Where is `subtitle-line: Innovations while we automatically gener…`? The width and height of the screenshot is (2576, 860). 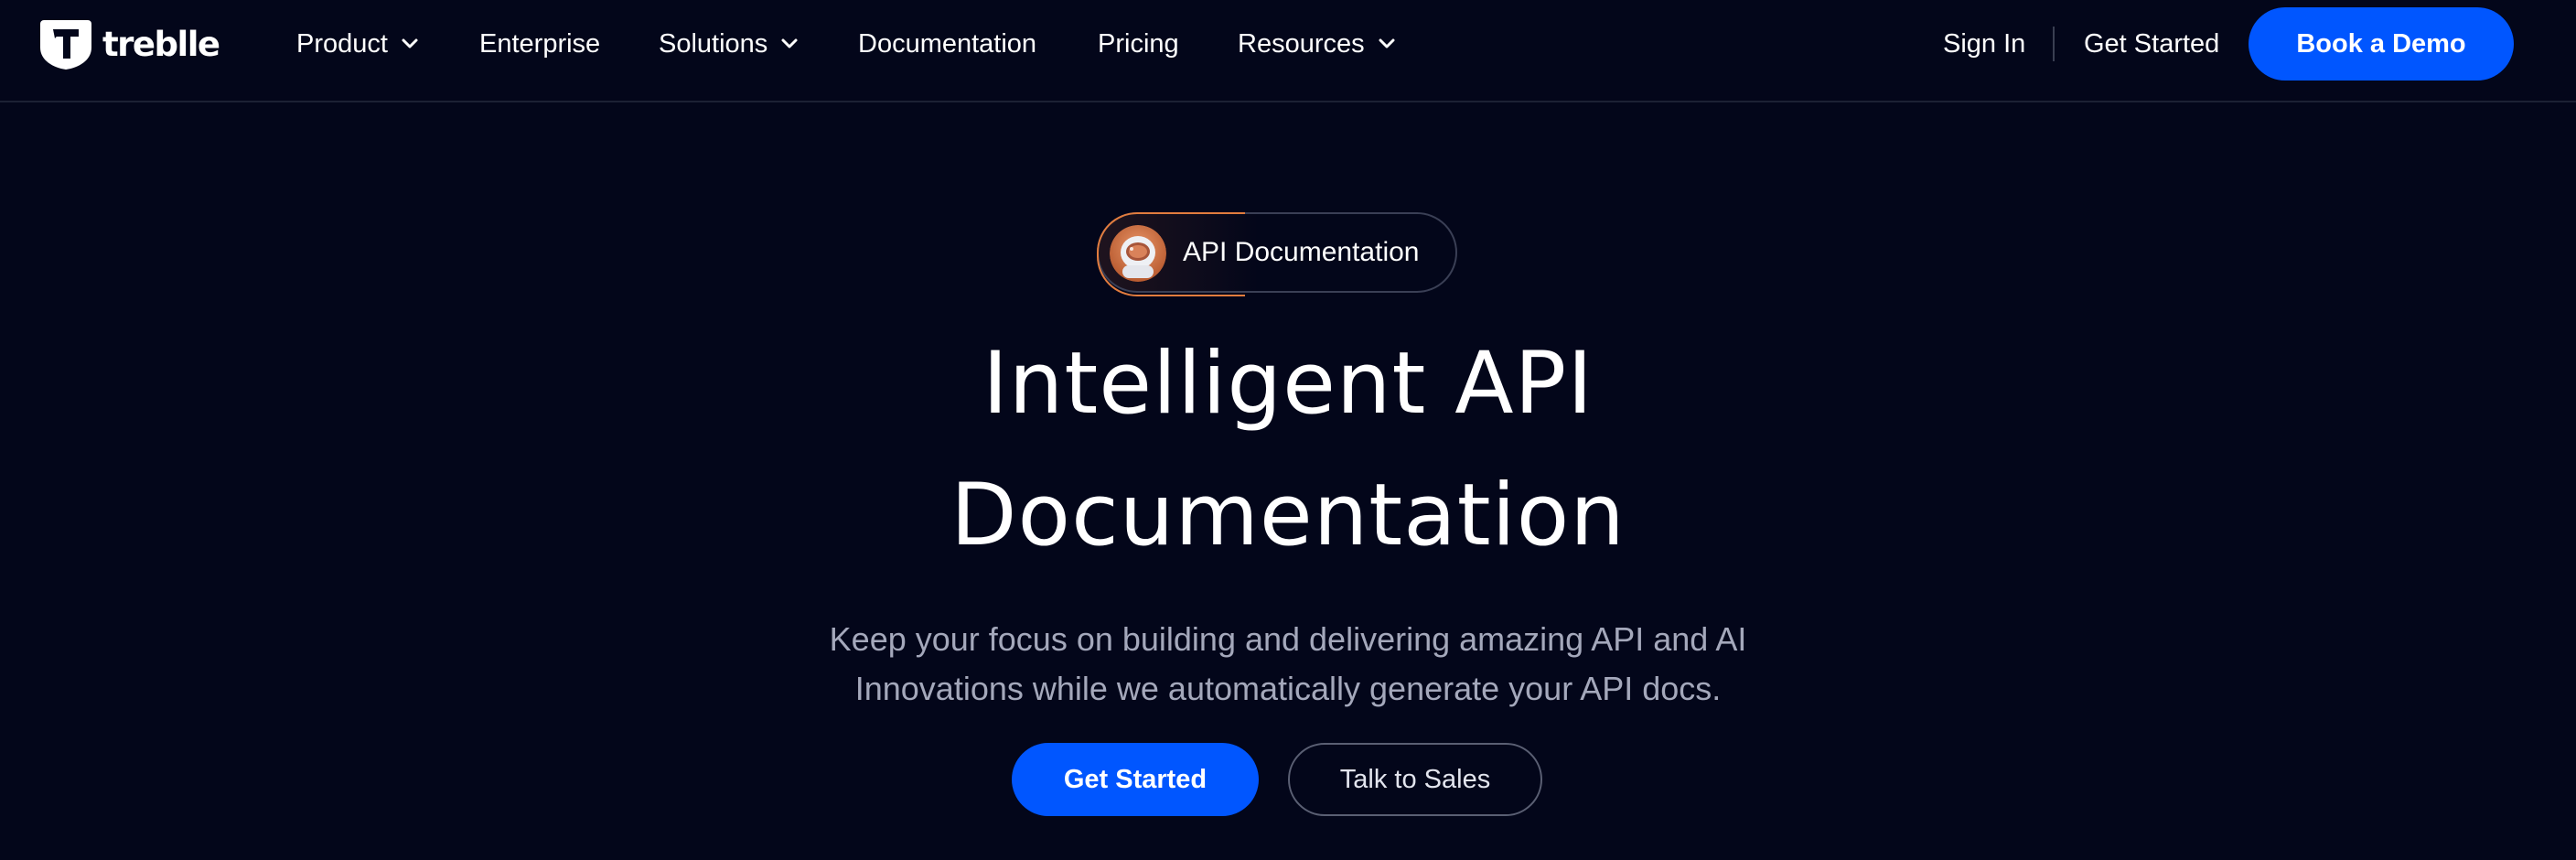 subtitle-line: Innovations while we automatically gener… is located at coordinates (1288, 688).